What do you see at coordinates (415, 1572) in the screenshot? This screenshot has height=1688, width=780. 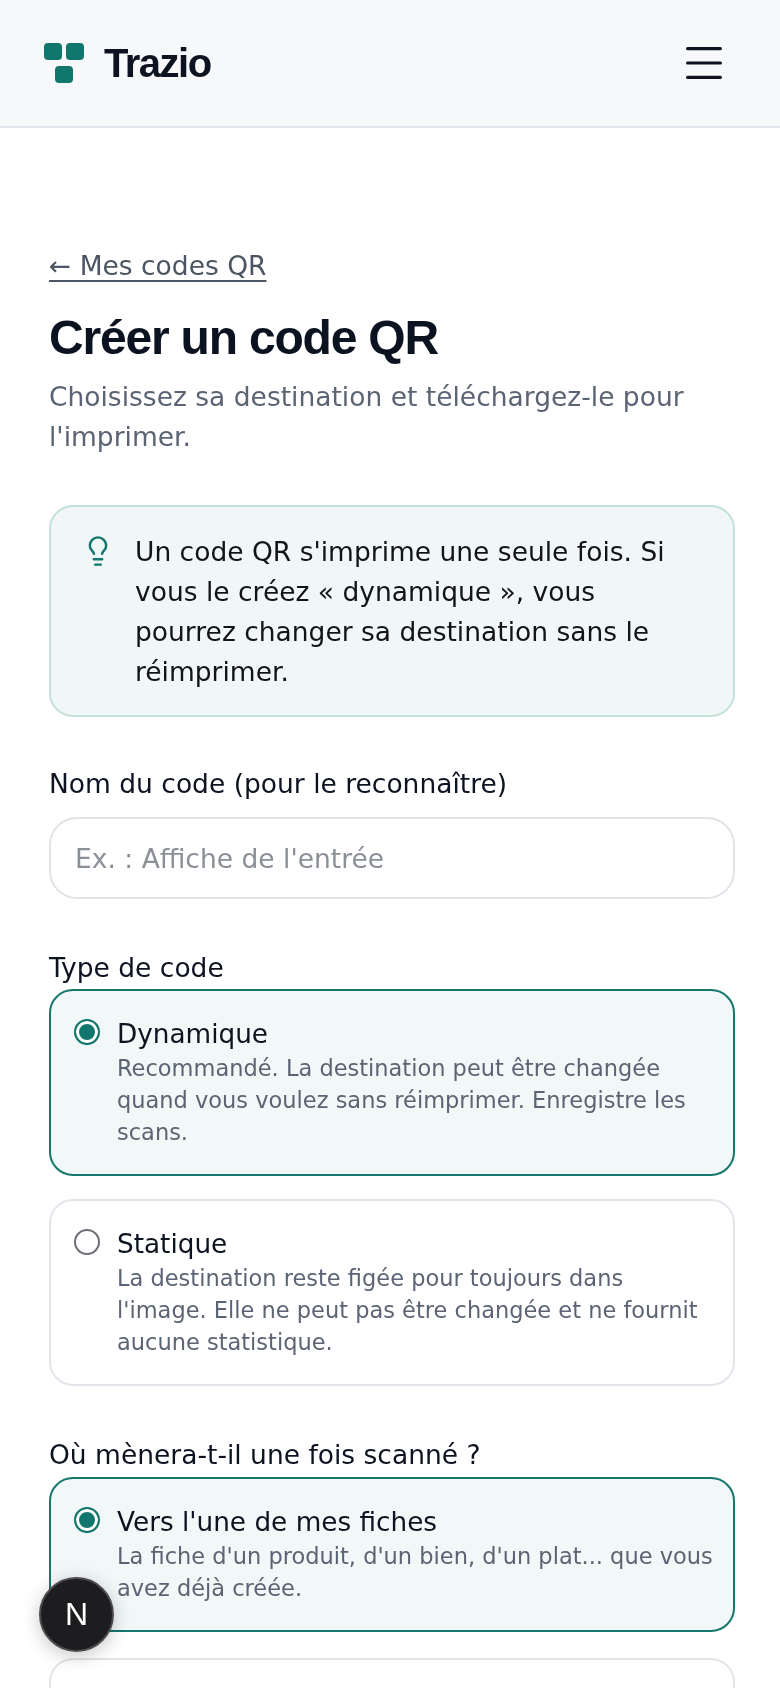 I see `option-description: La fiche d'un produit, d'un bien, d'un plat... que vous avez déjà créée.` at bounding box center [415, 1572].